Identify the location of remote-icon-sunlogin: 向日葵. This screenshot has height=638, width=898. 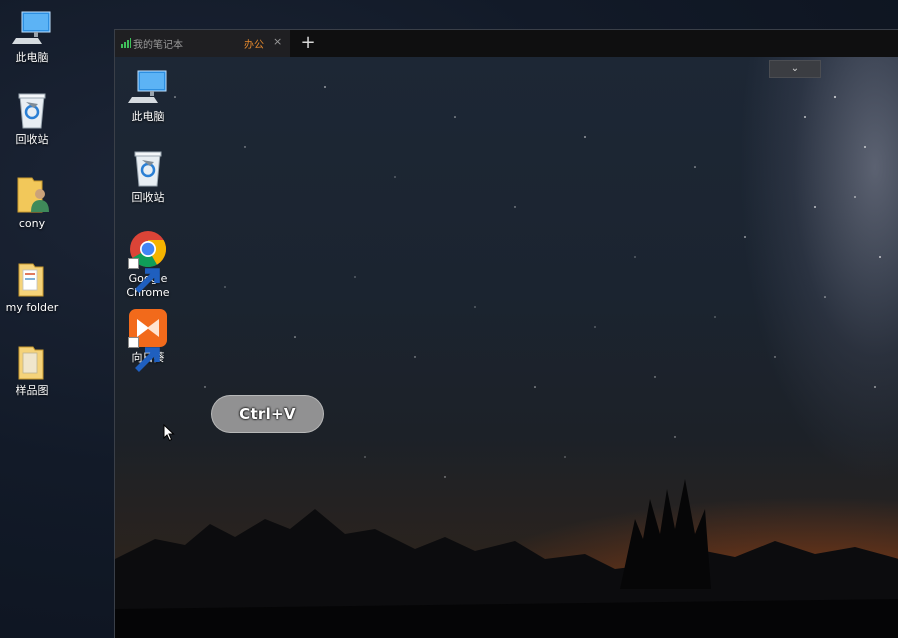
(148, 340).